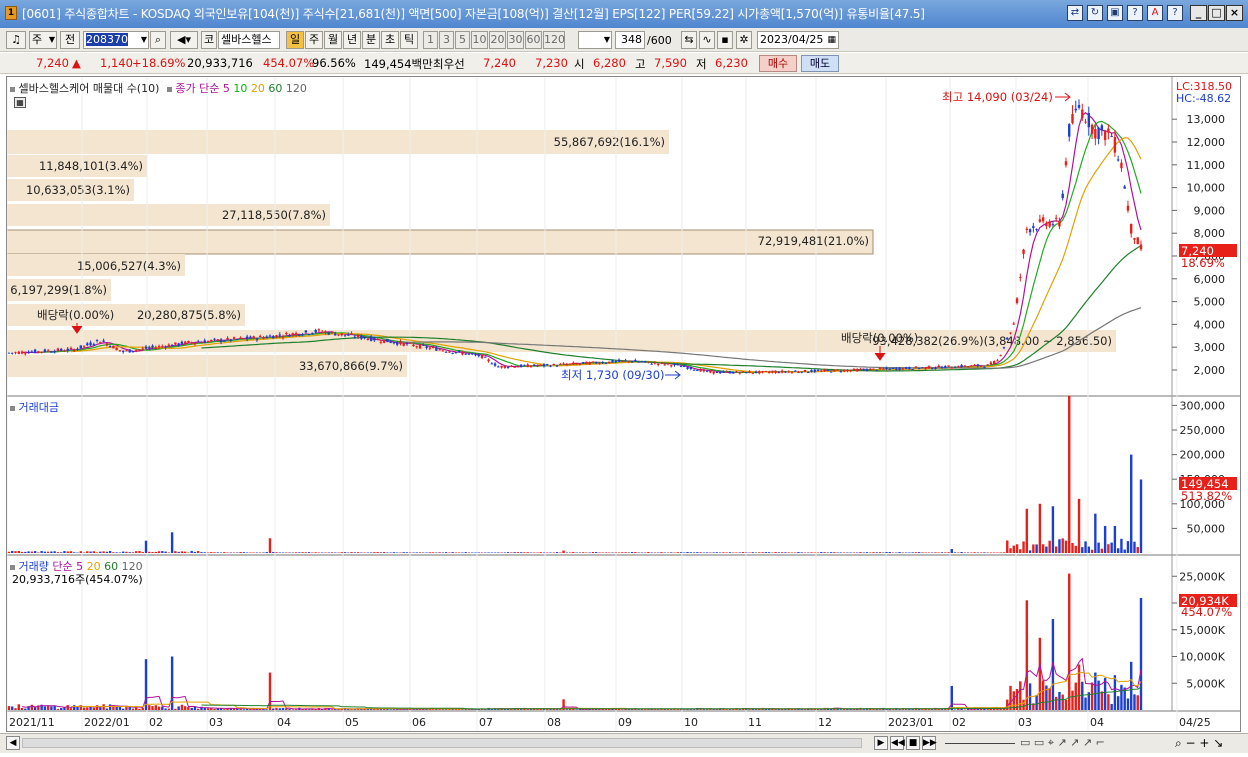  What do you see at coordinates (1234, 13) in the screenshot?
I see `close-button: ×` at bounding box center [1234, 13].